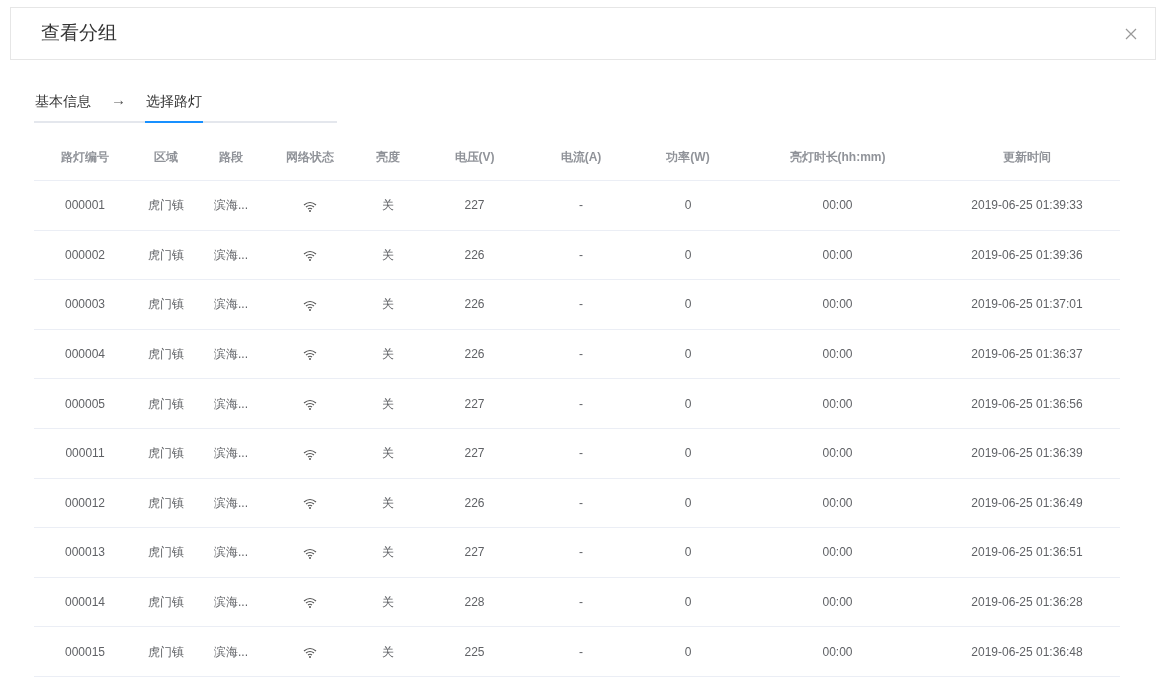 This screenshot has width=1156, height=688. Describe the element at coordinates (1027, 602) in the screenshot. I see `table-cell: 2019-06-25 01:36:28` at that location.